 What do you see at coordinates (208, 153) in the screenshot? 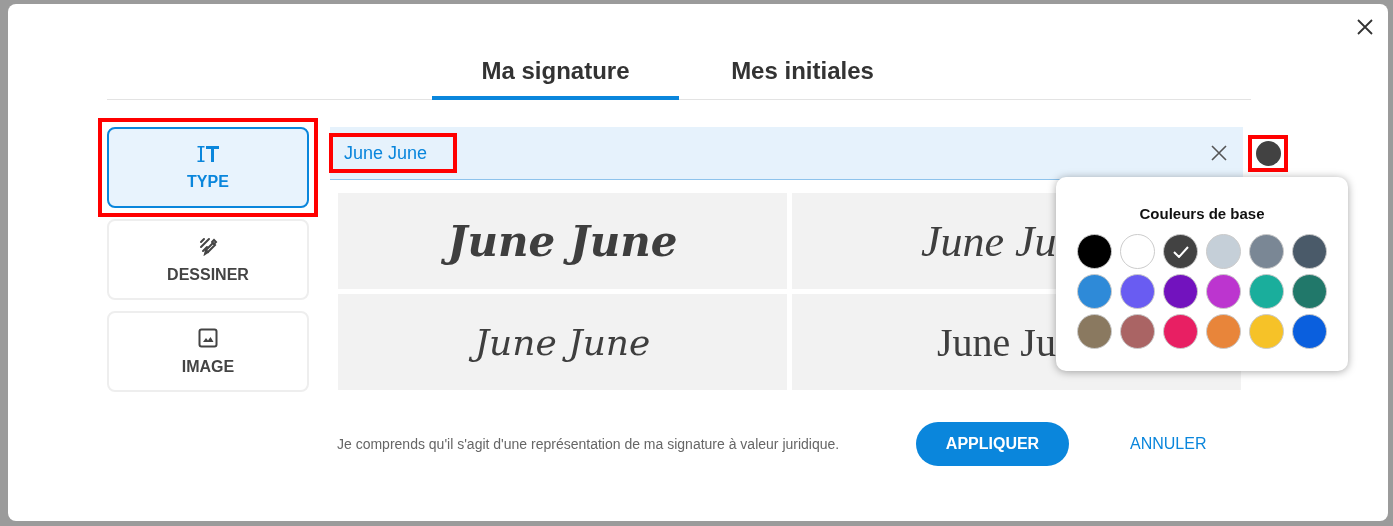
I see `text-type-icon` at bounding box center [208, 153].